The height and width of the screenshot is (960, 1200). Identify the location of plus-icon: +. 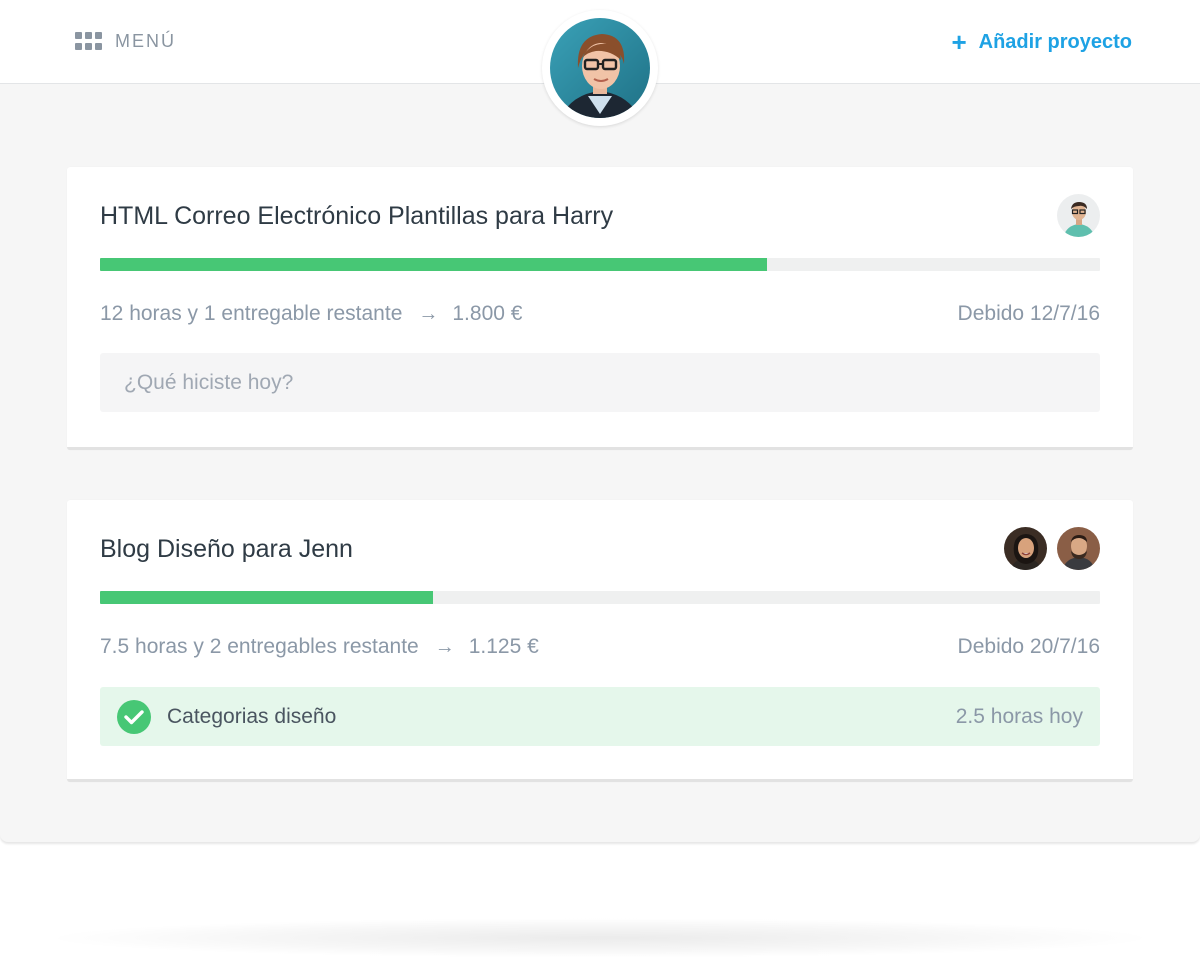
(959, 42).